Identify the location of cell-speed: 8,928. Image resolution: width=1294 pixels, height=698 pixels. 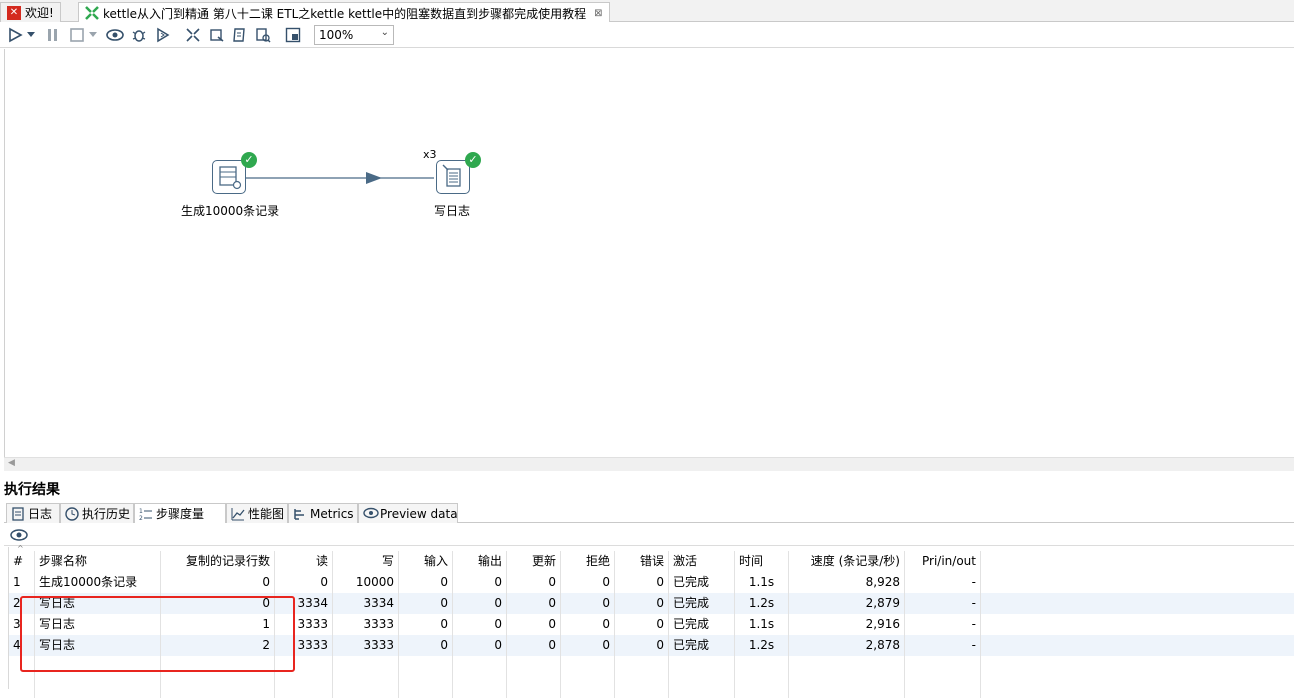
(847, 582).